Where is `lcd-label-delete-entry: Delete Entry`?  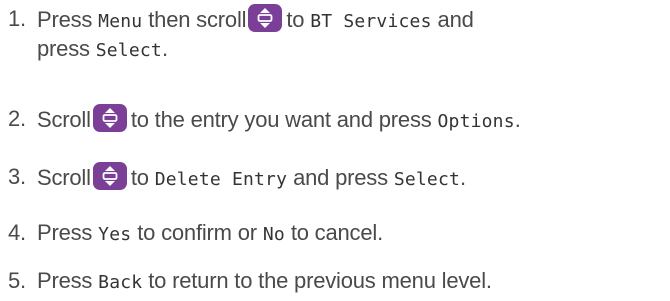 lcd-label-delete-entry: Delete Entry is located at coordinates (221, 179).